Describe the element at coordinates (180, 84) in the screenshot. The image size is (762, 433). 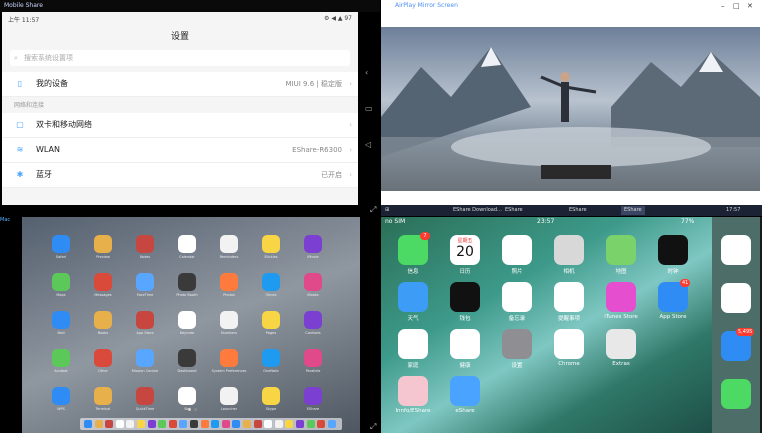
I see `settings-row-my-device: ▯ 我的设备 MIUI 9.6 | 稳定版 ›` at that location.